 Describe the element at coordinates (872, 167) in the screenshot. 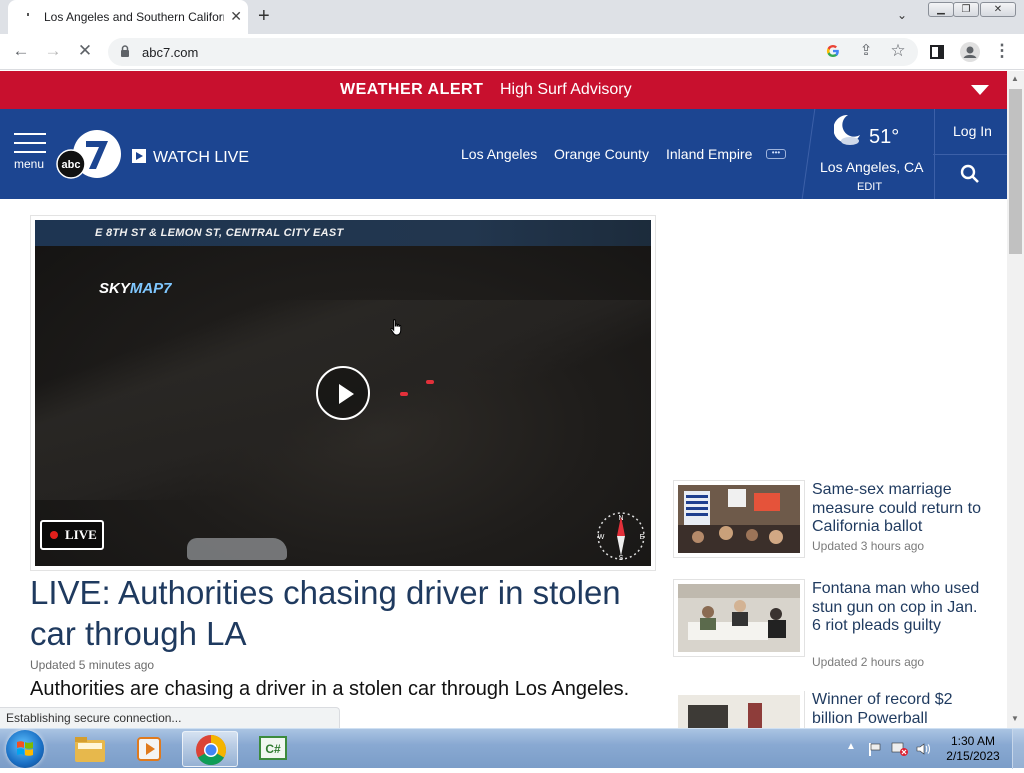

I see `weather-location: Los Angeles, CA` at that location.